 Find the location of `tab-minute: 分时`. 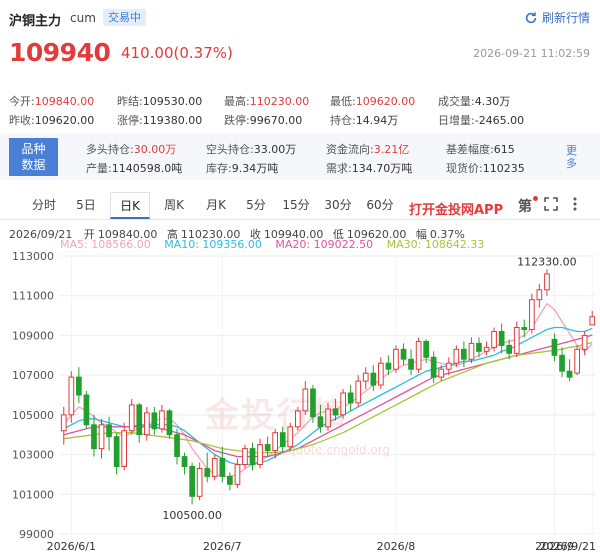

tab-minute: 分时 is located at coordinates (44, 205).